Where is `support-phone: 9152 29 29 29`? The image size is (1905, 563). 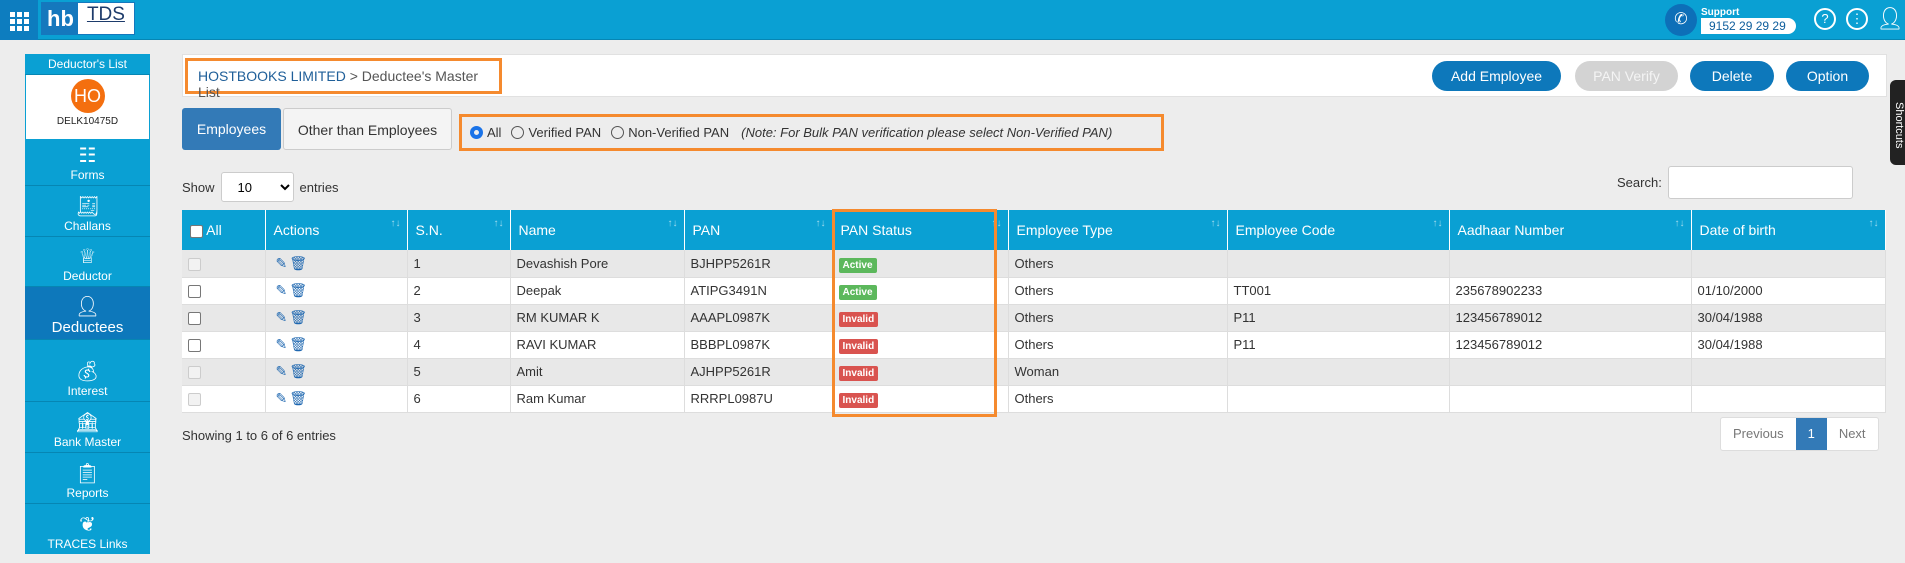 support-phone: 9152 29 29 29 is located at coordinates (1748, 25).